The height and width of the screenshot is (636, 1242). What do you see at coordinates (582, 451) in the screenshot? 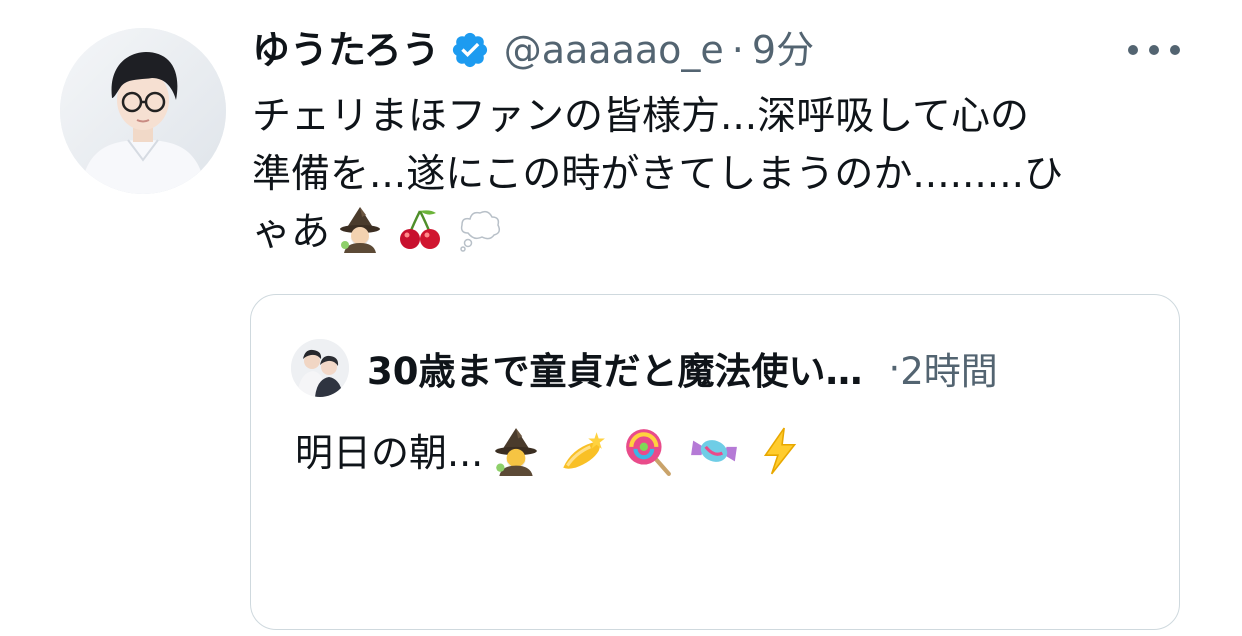
I see `dizzy-emoji` at bounding box center [582, 451].